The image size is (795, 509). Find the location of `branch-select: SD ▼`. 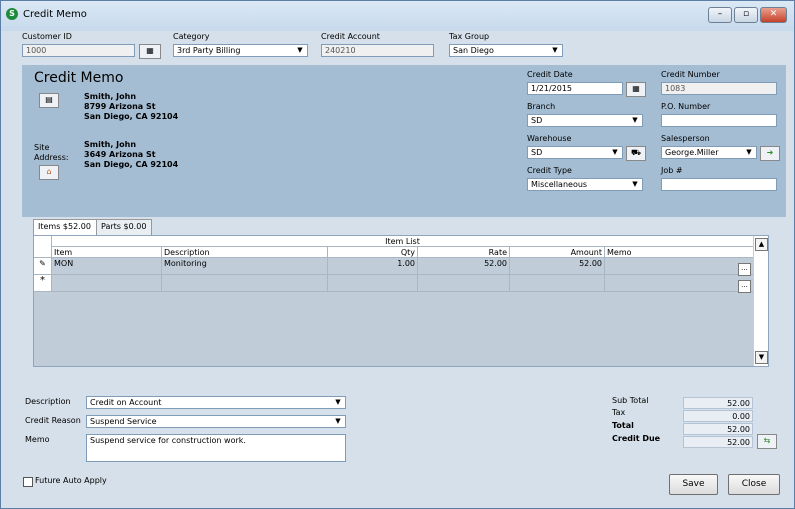

branch-select: SD ▼ is located at coordinates (585, 120).